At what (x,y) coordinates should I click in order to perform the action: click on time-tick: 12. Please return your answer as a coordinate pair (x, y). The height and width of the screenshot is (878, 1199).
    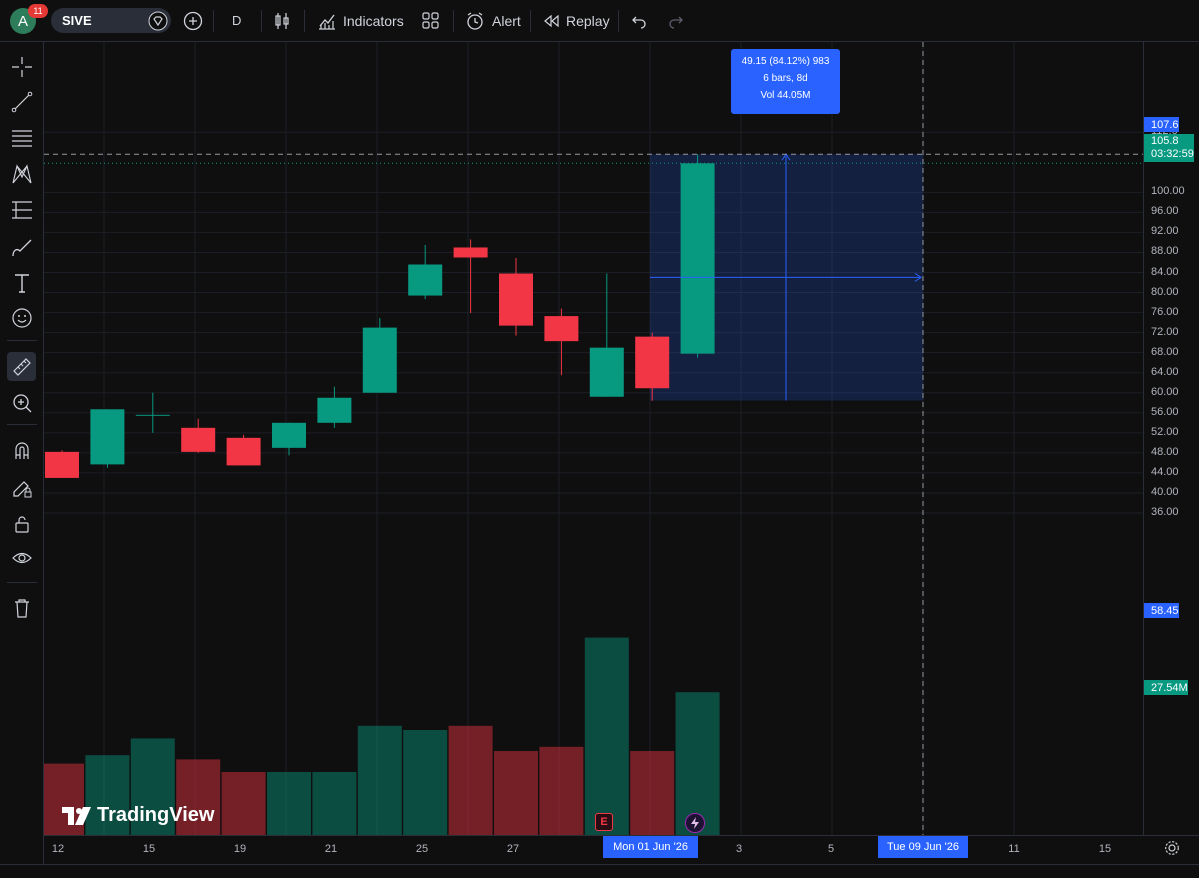
    Looking at the image, I should click on (58, 849).